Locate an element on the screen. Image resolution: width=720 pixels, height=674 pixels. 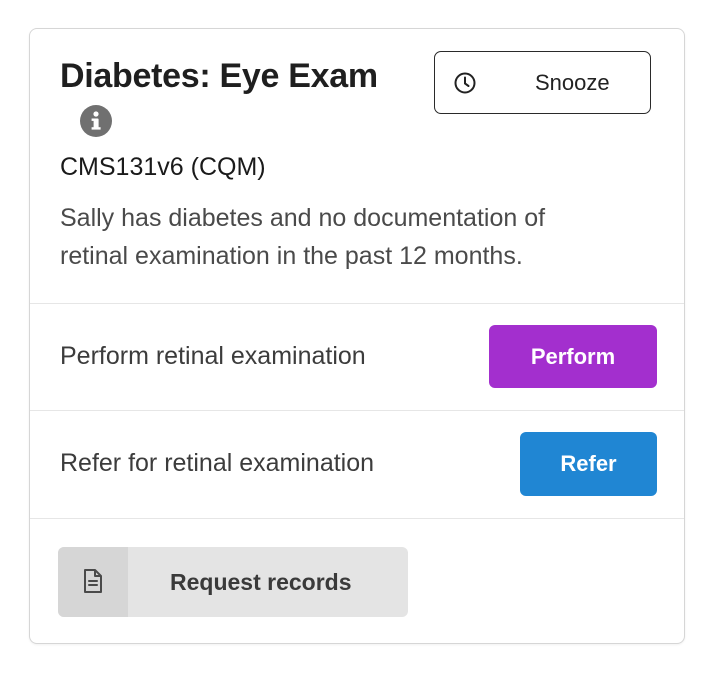
snooze-button: Snooze is located at coordinates (542, 82).